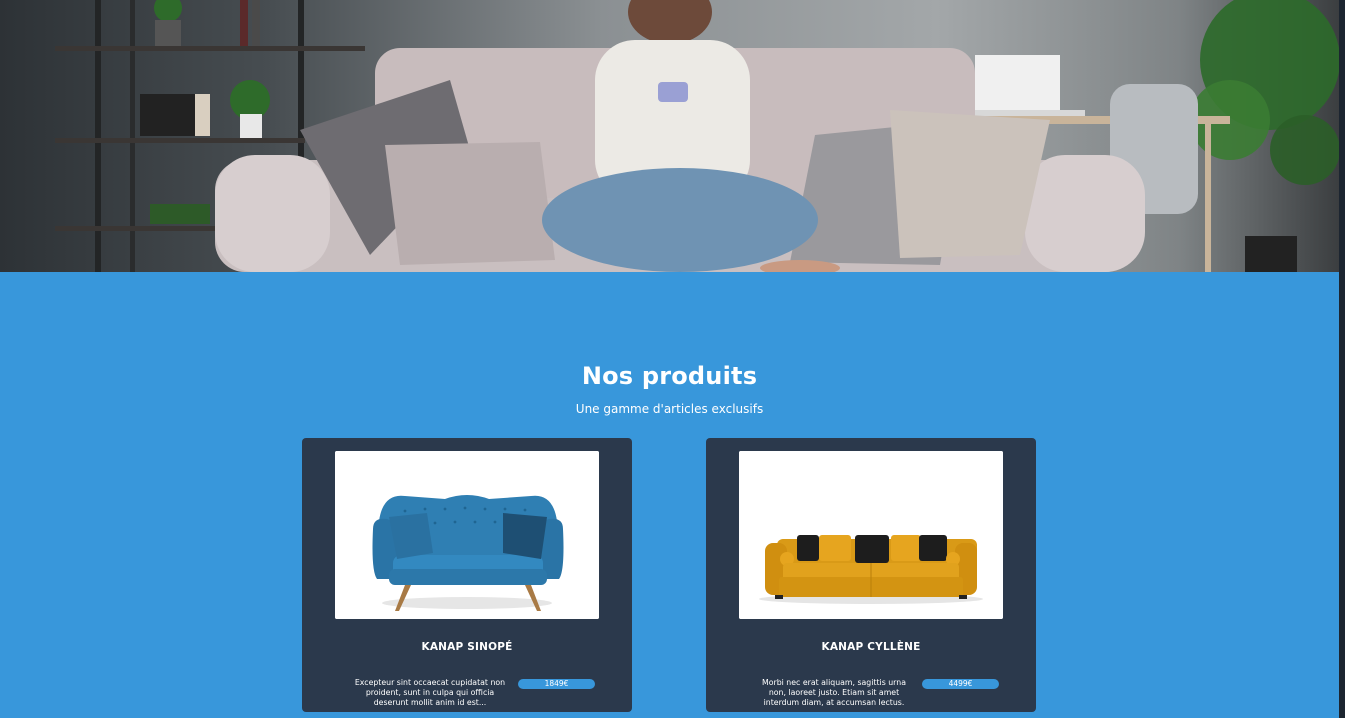 The image size is (1345, 718). I want to click on product-name: KANAP SINOPÉ, so click(467, 647).